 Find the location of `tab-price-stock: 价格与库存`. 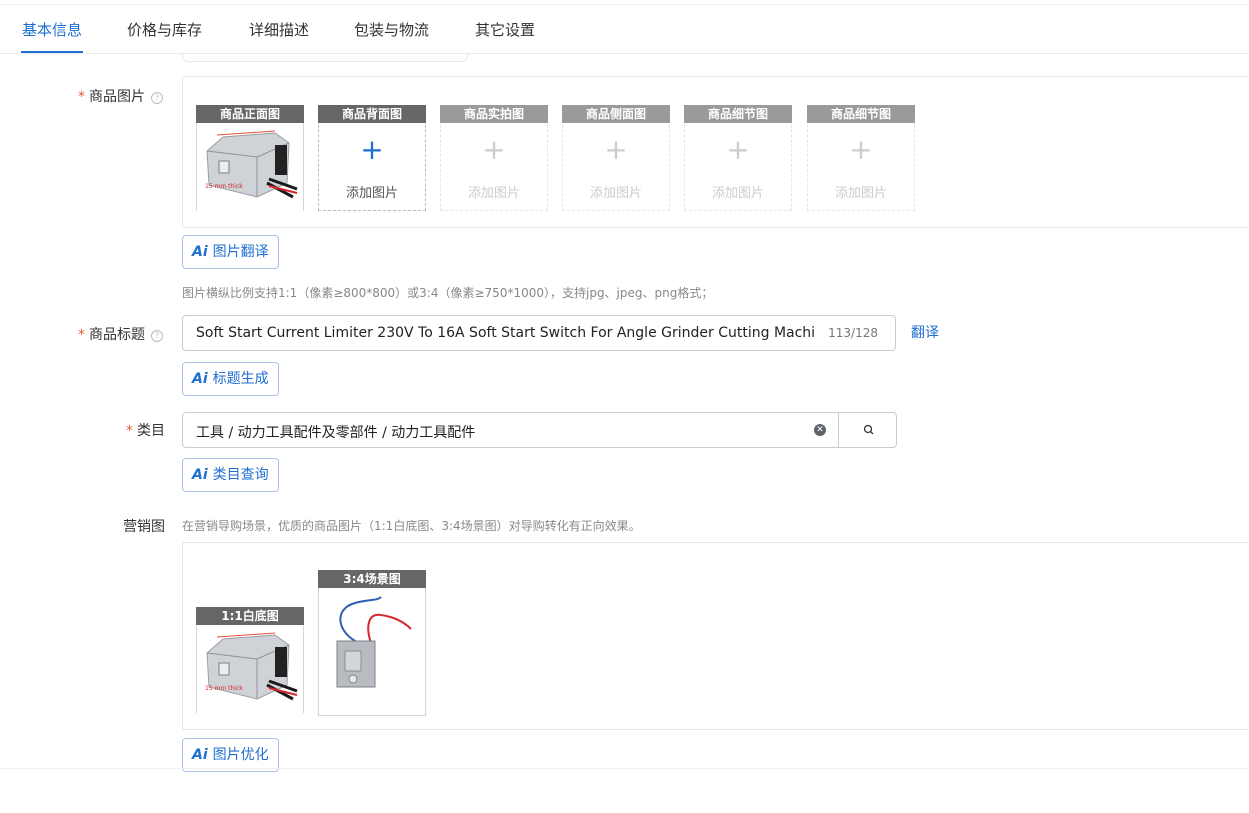

tab-price-stock: 价格与库存 is located at coordinates (164, 29).